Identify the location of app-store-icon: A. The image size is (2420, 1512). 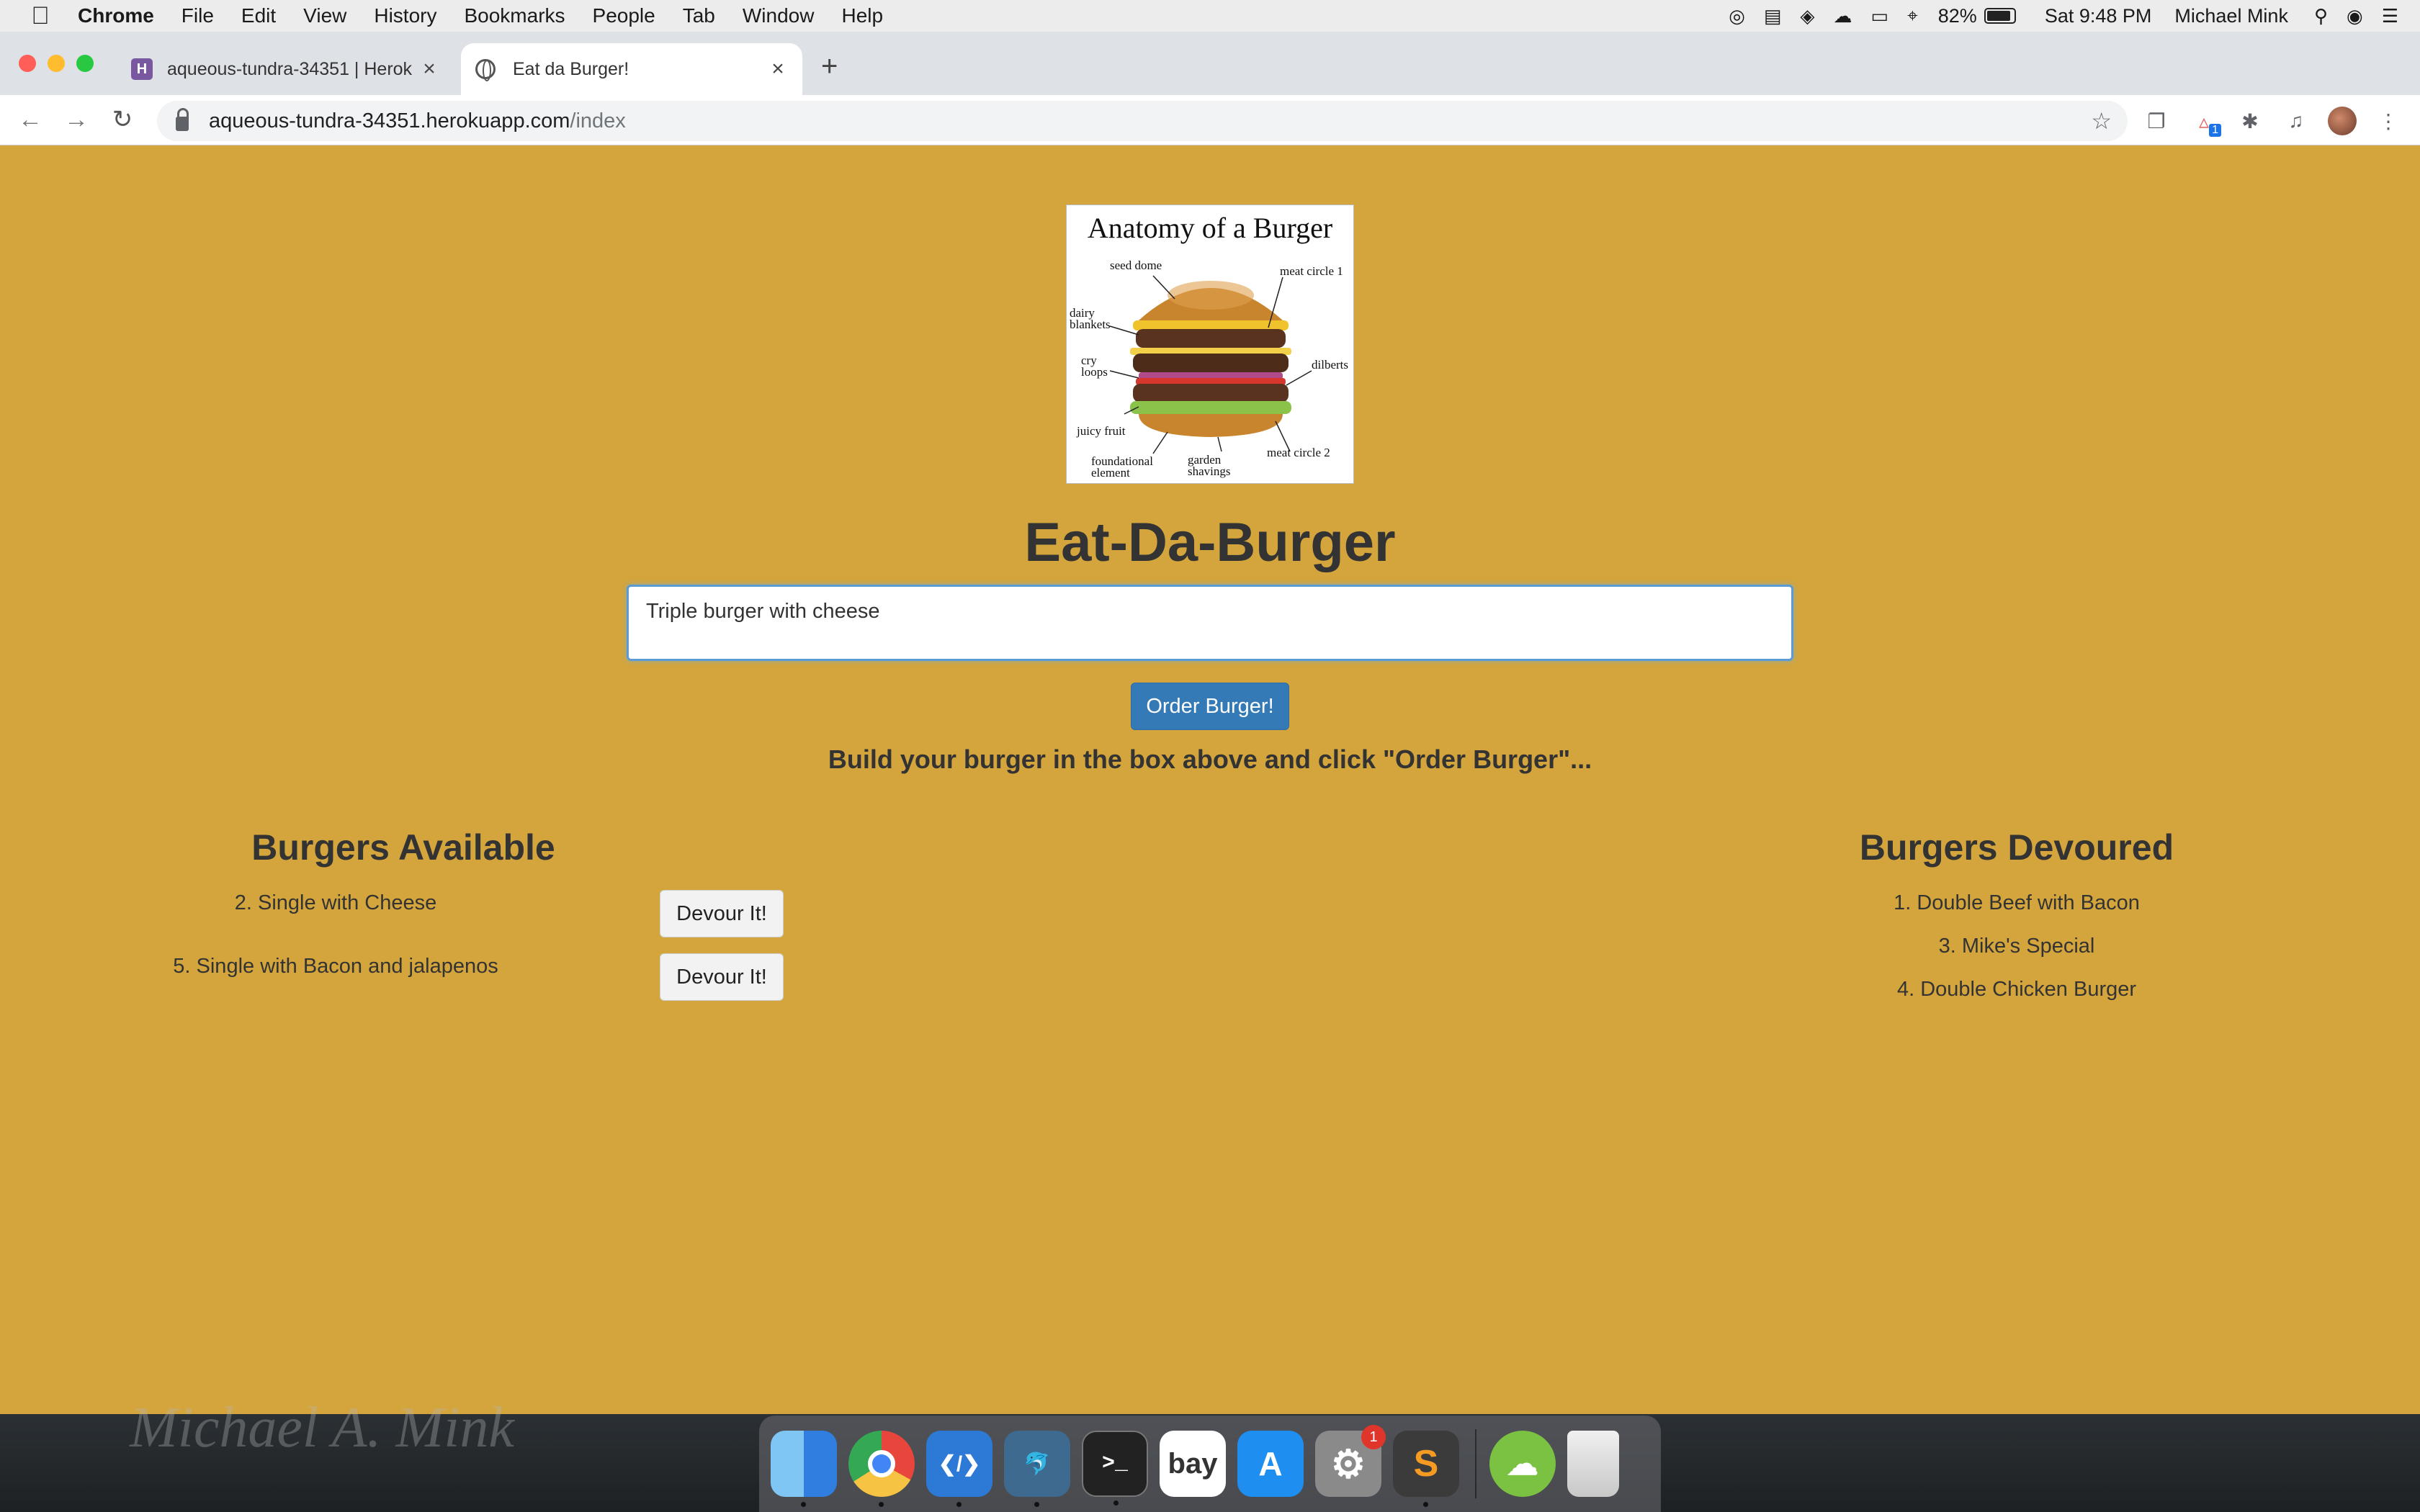
(1270, 1464).